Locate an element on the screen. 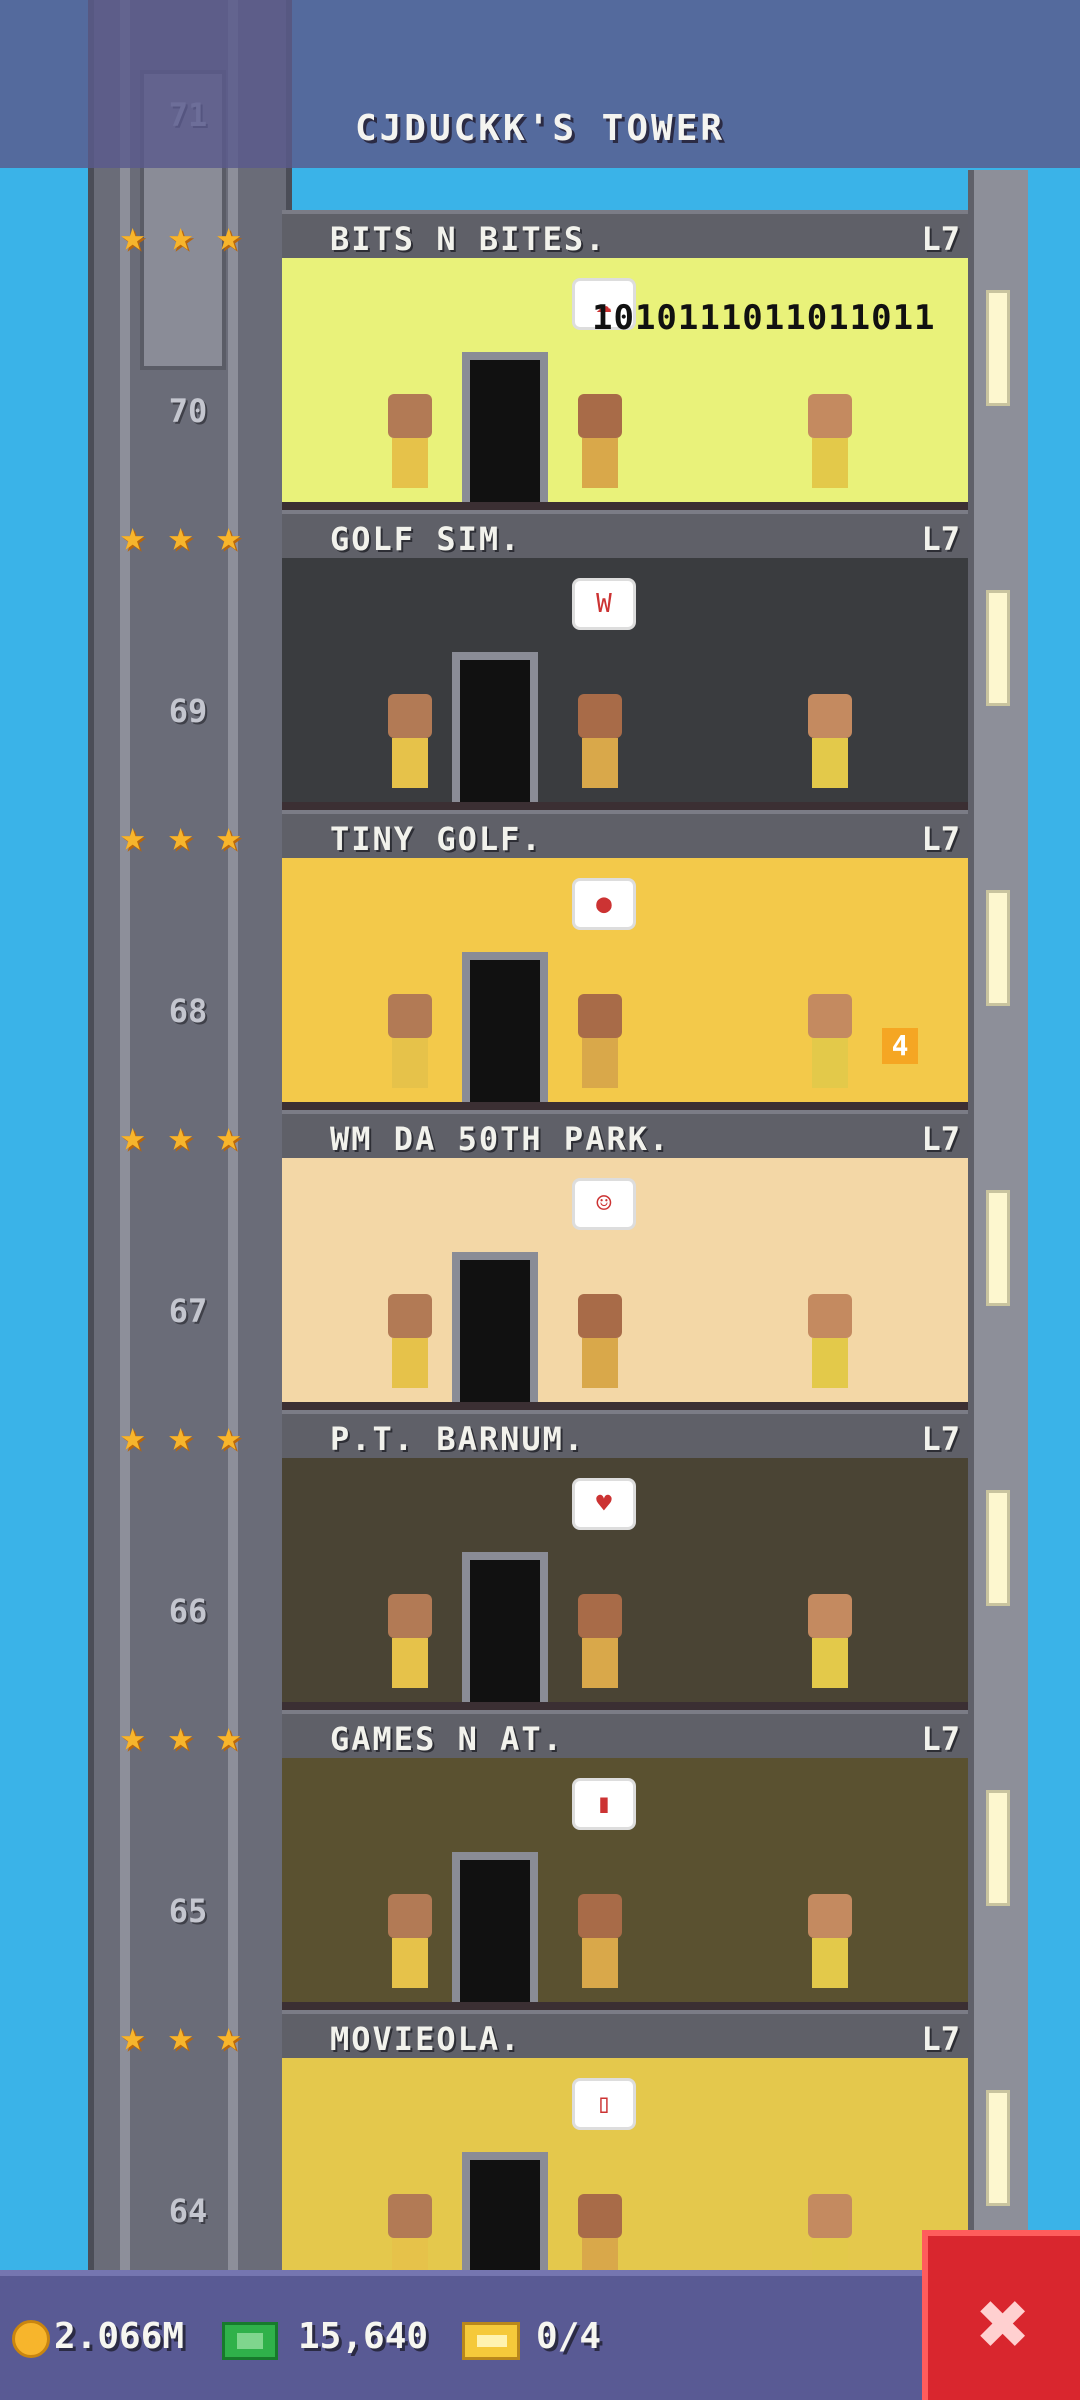 This screenshot has height=2400, width=1080. floor-name: MOVIEOLA. is located at coordinates (426, 2039).